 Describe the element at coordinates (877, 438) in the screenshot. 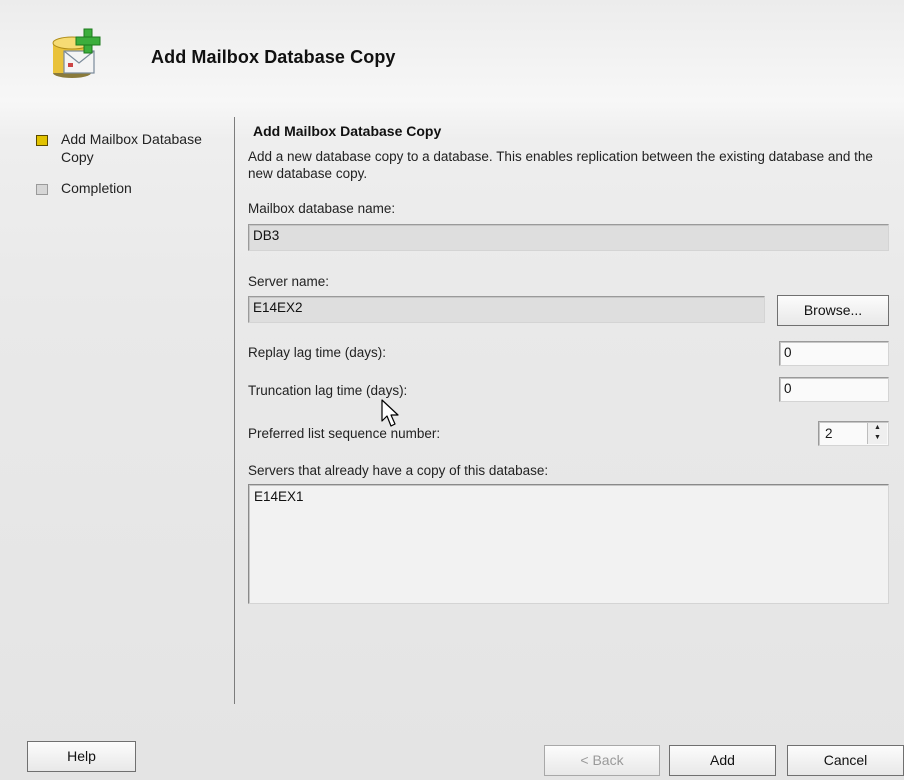

I see `stepper-down-icon: ▼` at that location.